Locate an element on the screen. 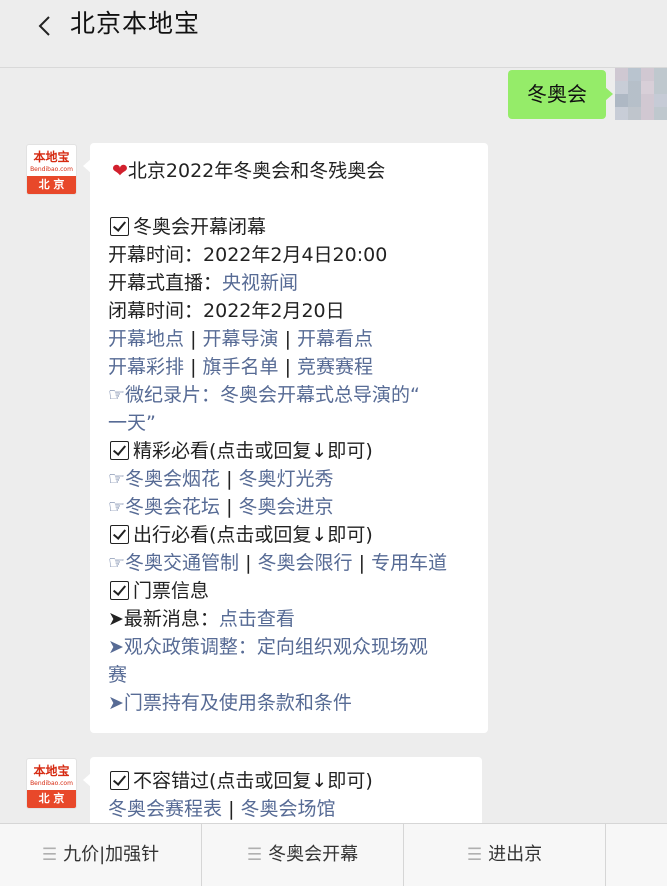 The width and height of the screenshot is (667, 886). user-avatar is located at coordinates (641, 94).